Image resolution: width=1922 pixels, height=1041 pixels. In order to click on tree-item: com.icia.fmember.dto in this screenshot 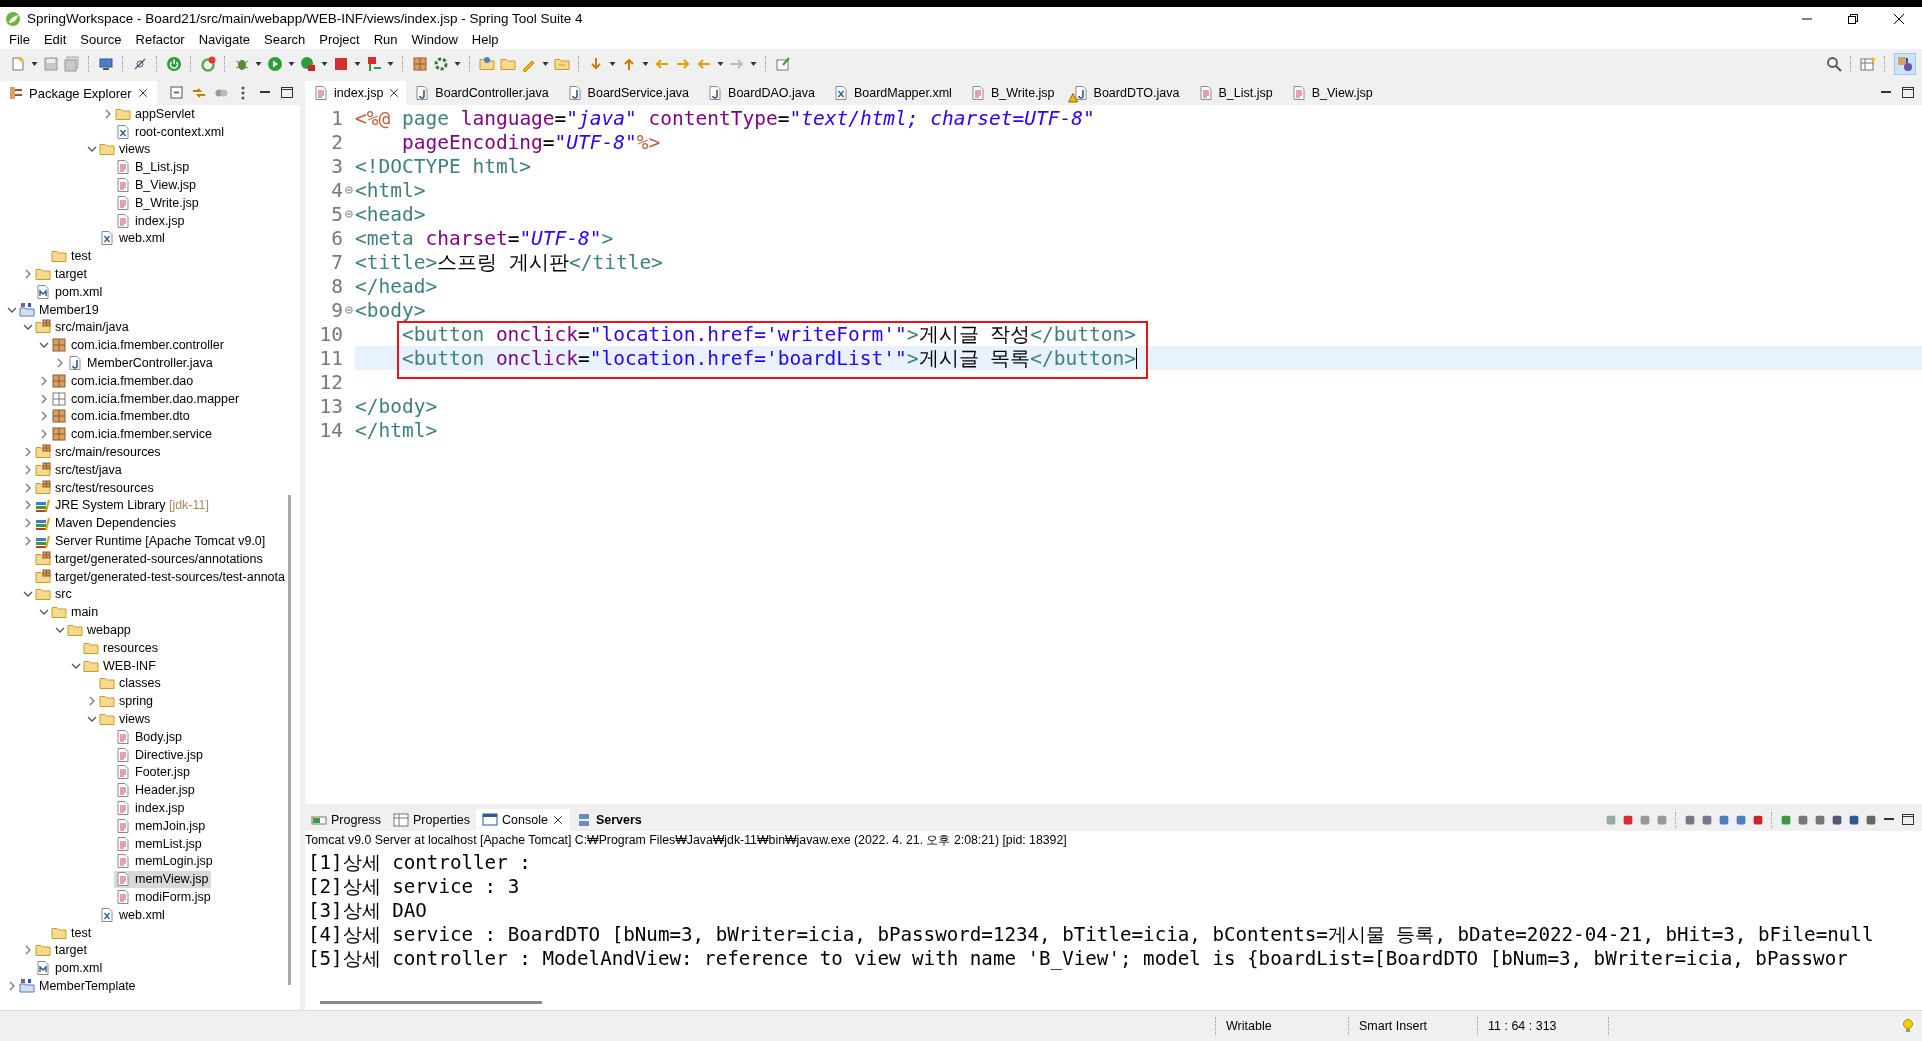, I will do `click(121, 416)`.